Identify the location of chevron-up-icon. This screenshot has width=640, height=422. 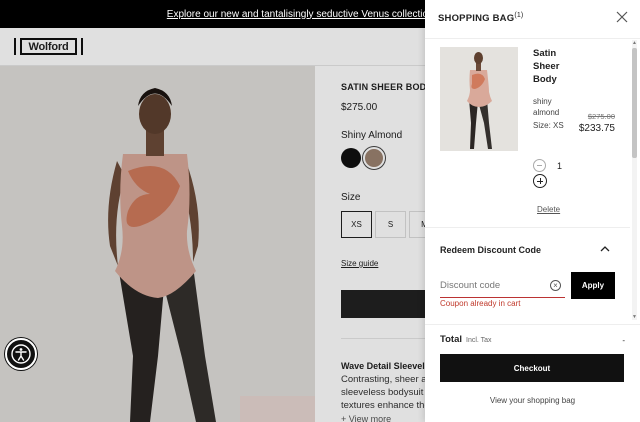
(605, 248).